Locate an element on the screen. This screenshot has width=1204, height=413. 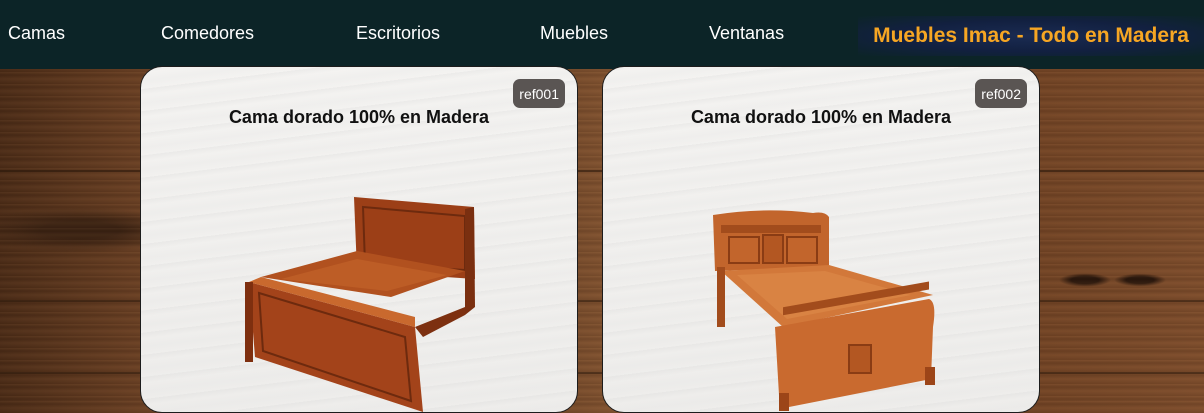
nav-link-camas: Camas is located at coordinates (36, 33).